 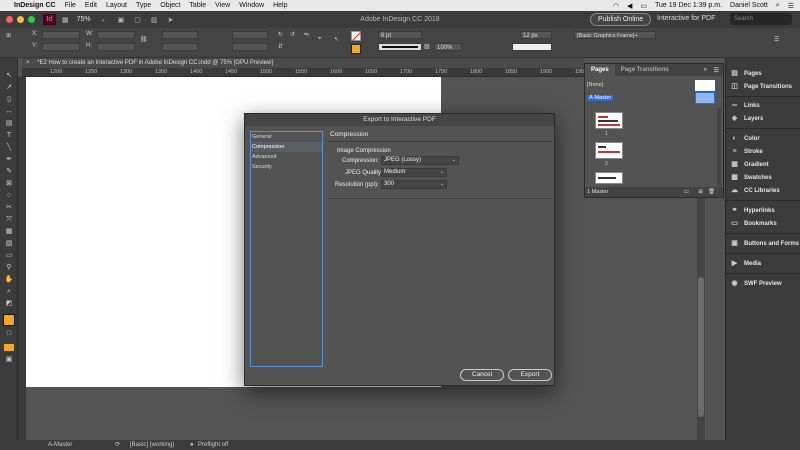 I want to click on screen-mode-toggle-icon: ▣, so click(x=9, y=360).